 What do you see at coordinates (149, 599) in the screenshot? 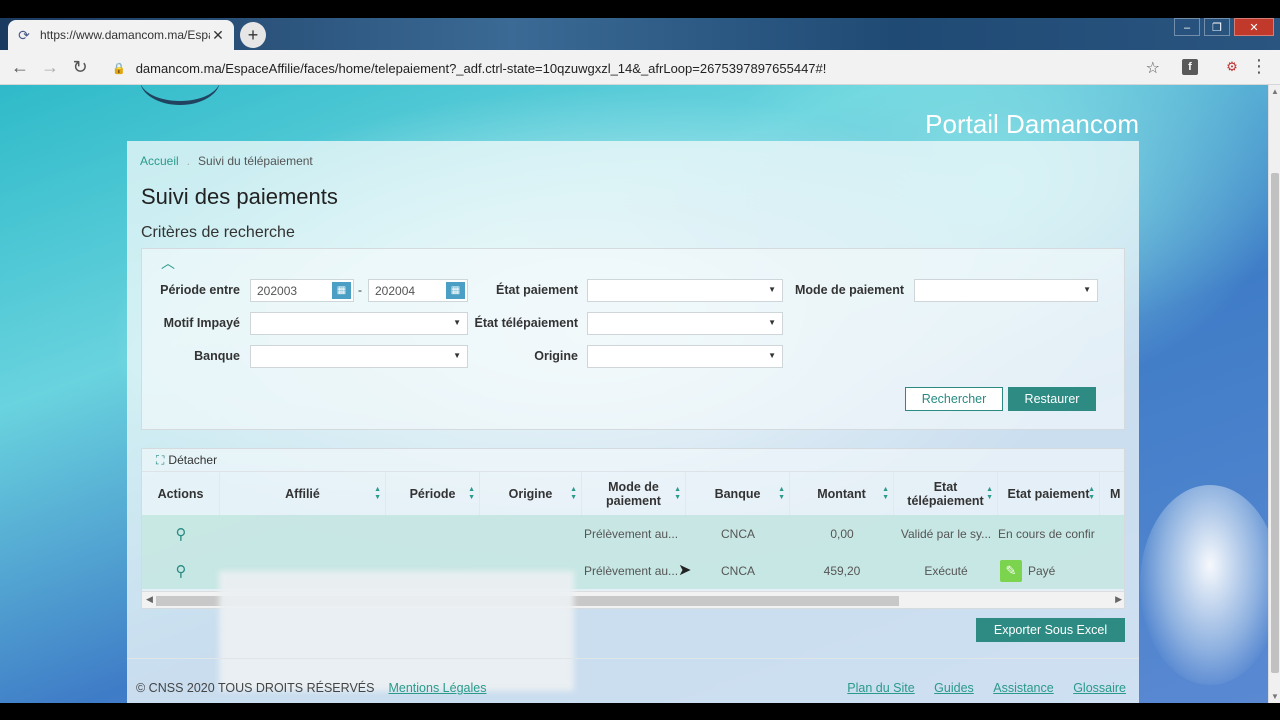
I see `scroll-left-icon: ◀` at bounding box center [149, 599].